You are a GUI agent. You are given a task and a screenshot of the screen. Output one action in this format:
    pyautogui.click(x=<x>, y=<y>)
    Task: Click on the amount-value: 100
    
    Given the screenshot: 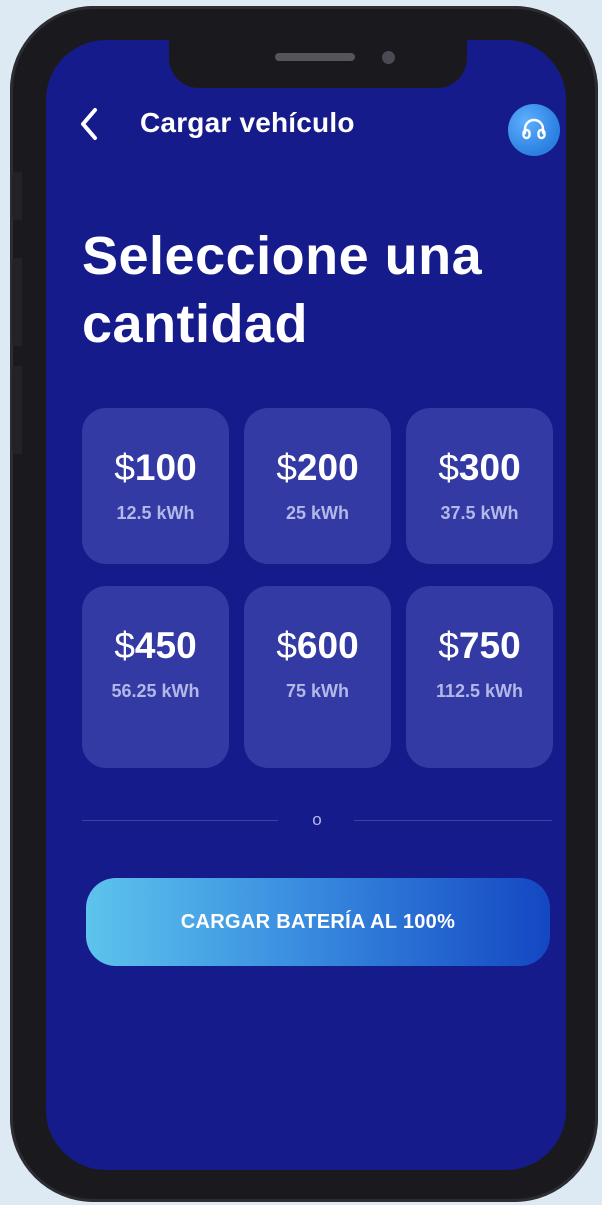 What is the action you would take?
    pyautogui.click(x=165, y=467)
    